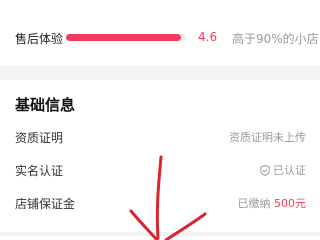 This screenshot has width=320, height=240. I want to click on info-label: 实名认证, so click(39, 171).